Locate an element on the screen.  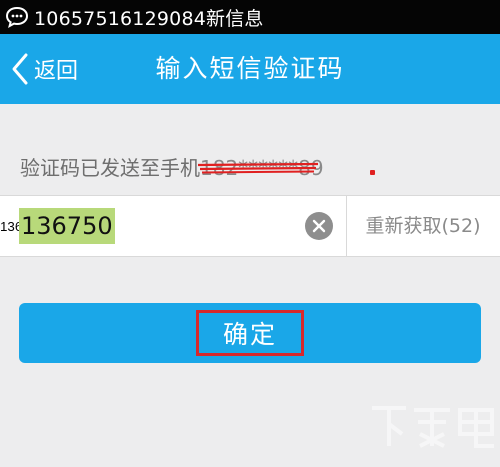
resend-code-button: 重新获取(52) is located at coordinates (423, 226).